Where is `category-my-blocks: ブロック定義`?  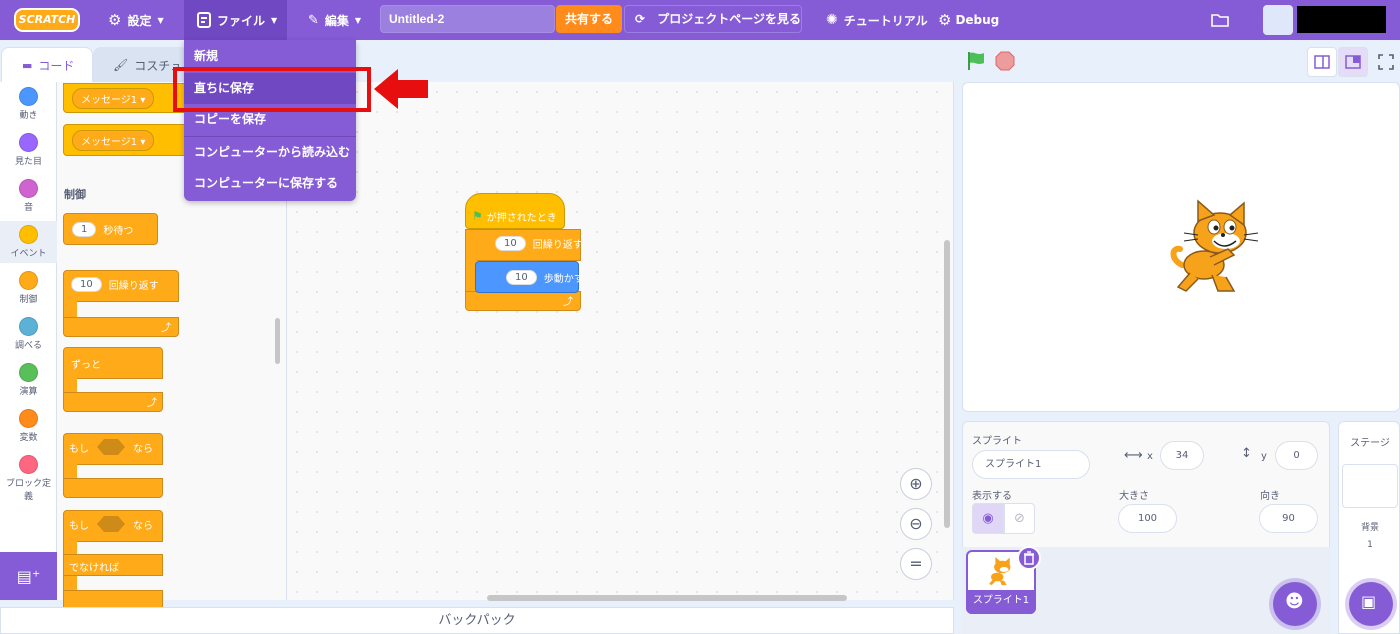 category-my-blocks: ブロック定義 is located at coordinates (28, 478).